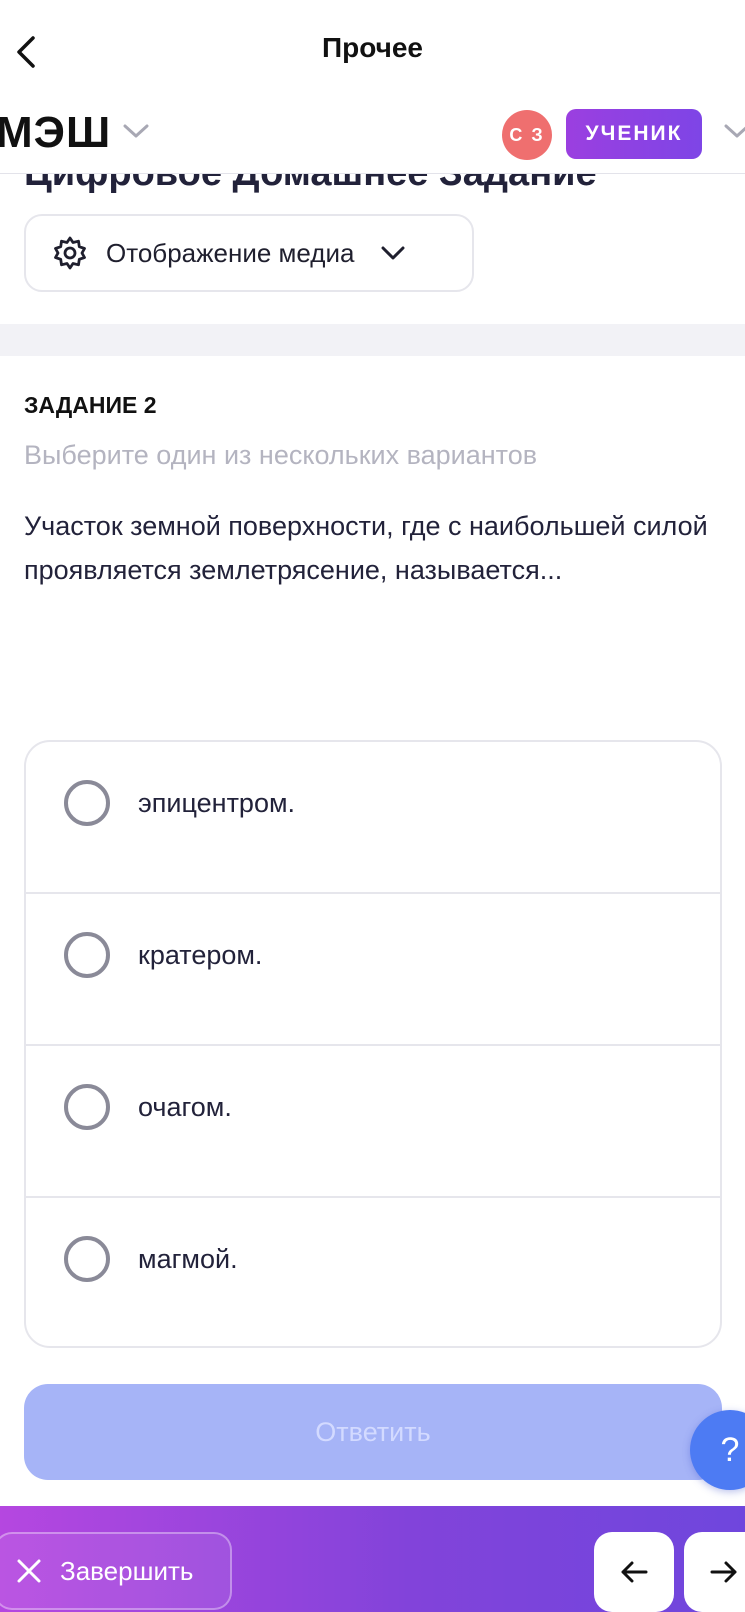 The height and width of the screenshot is (1612, 745). What do you see at coordinates (310, 184) in the screenshot?
I see `course-title: Цифровое Домашнее Задание` at bounding box center [310, 184].